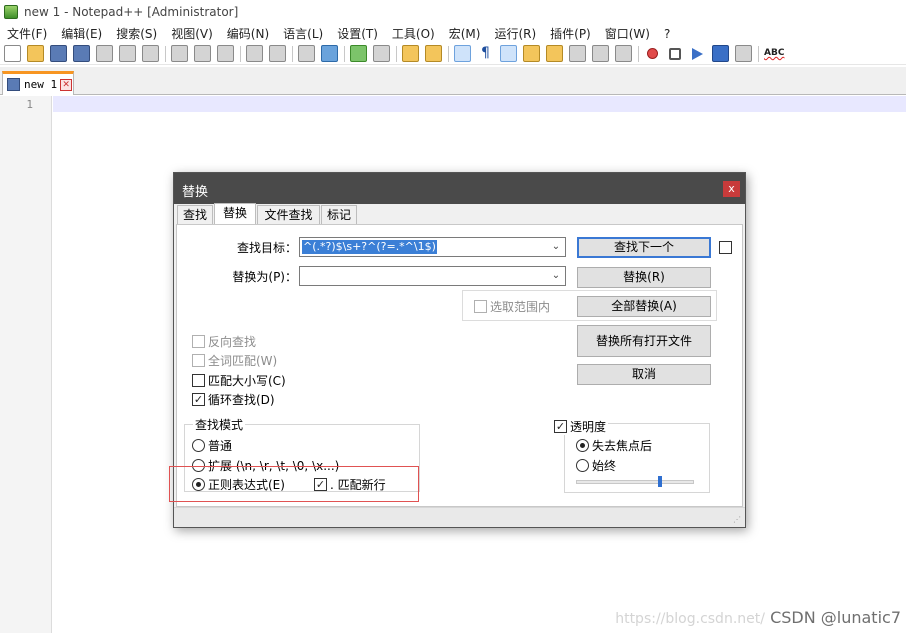 The image size is (906, 633). What do you see at coordinates (192, 33) in the screenshot?
I see `menu-view: 视图(V)` at bounding box center [192, 33].